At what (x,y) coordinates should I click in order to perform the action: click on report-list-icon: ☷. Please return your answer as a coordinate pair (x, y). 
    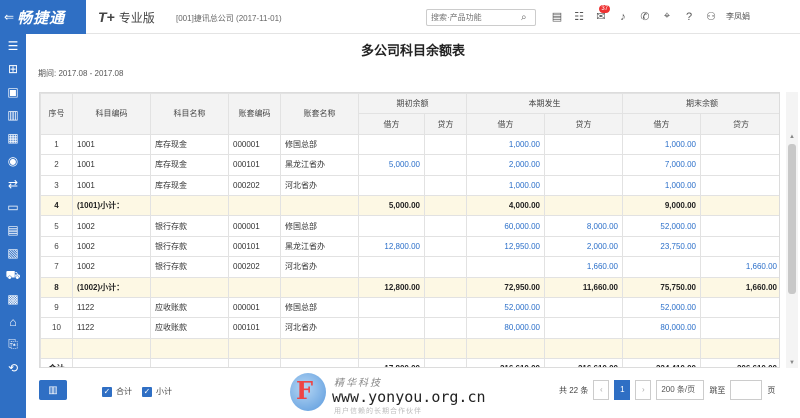
    Looking at the image, I should click on (579, 16).